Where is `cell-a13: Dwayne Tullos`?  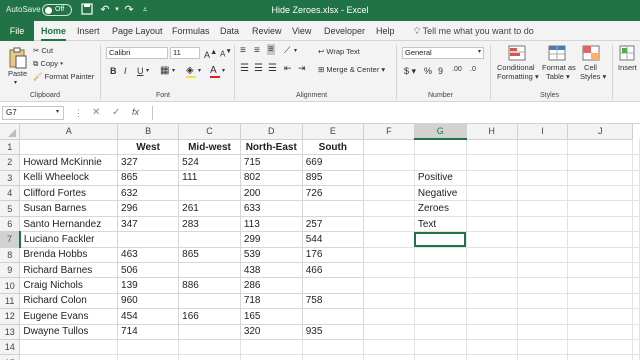 cell-a13: Dwayne Tullos is located at coordinates (69, 332).